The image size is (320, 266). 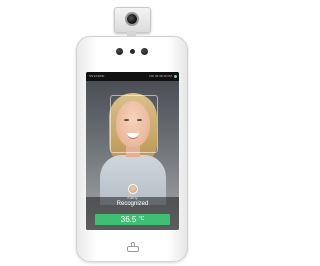 I want to click on temperature-value: 36.5, so click(x=128, y=219).